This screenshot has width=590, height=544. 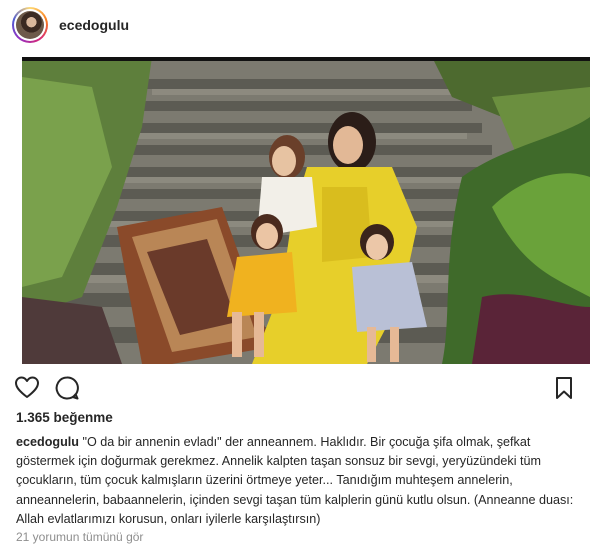 I want to click on save-button, so click(x=564, y=388).